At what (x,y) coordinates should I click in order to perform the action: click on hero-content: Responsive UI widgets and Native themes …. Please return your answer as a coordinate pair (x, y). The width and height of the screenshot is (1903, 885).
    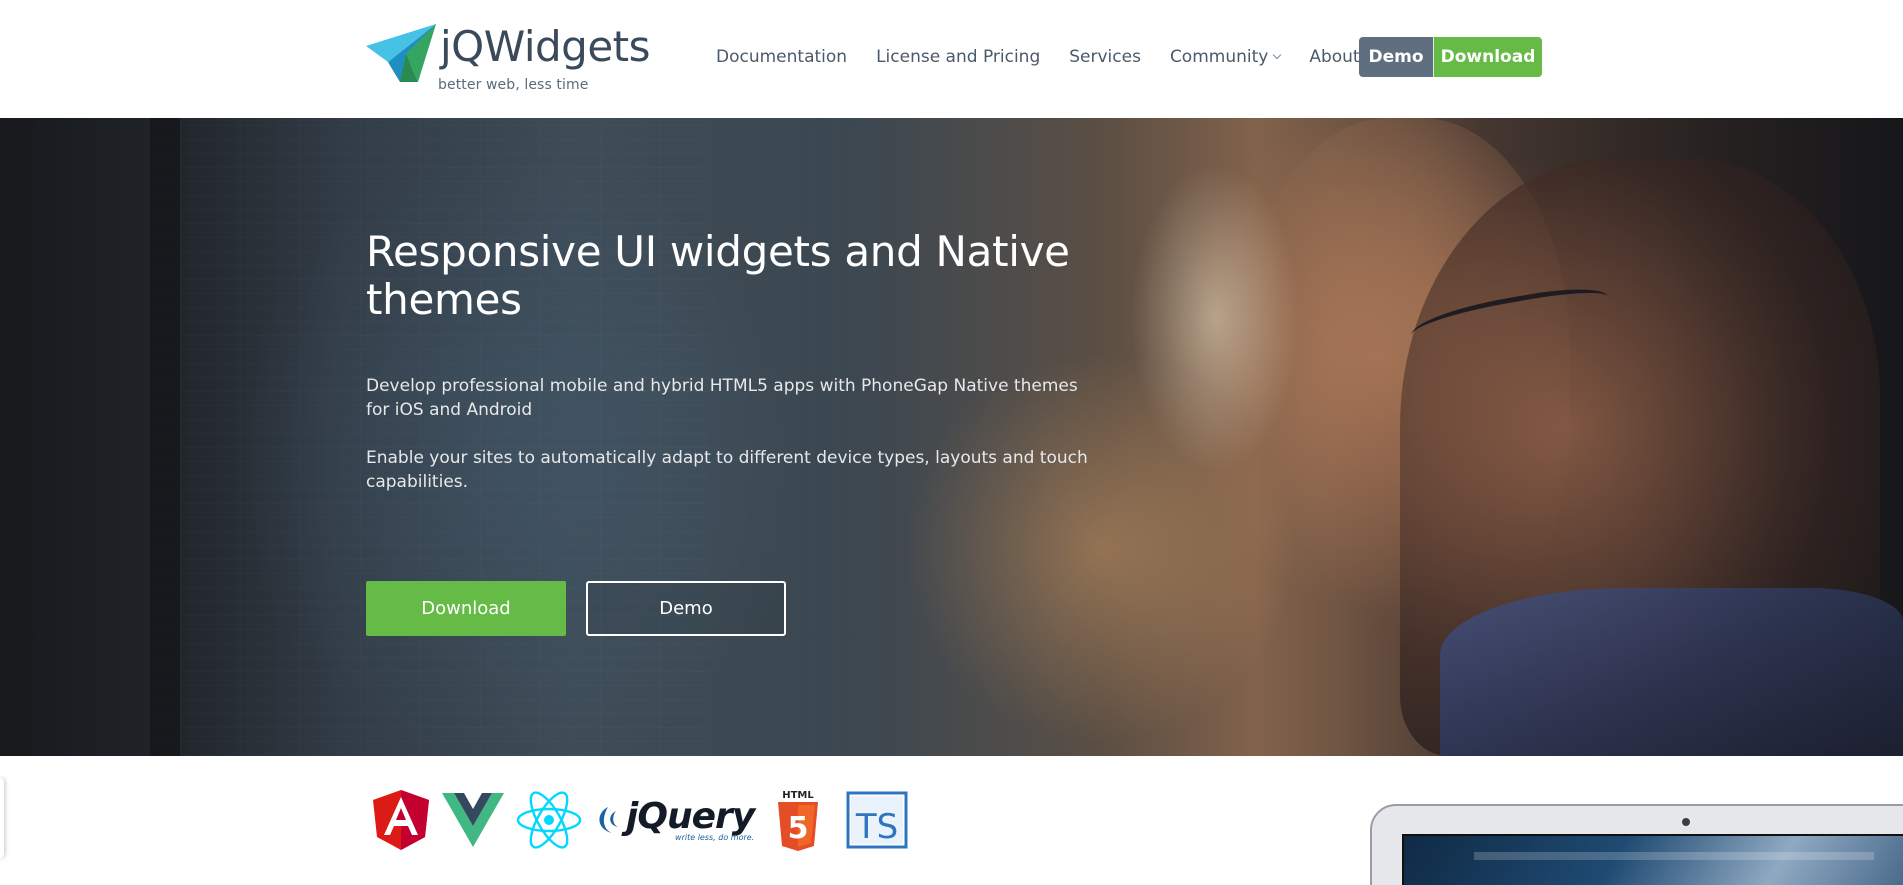
    Looking at the image, I should click on (746, 361).